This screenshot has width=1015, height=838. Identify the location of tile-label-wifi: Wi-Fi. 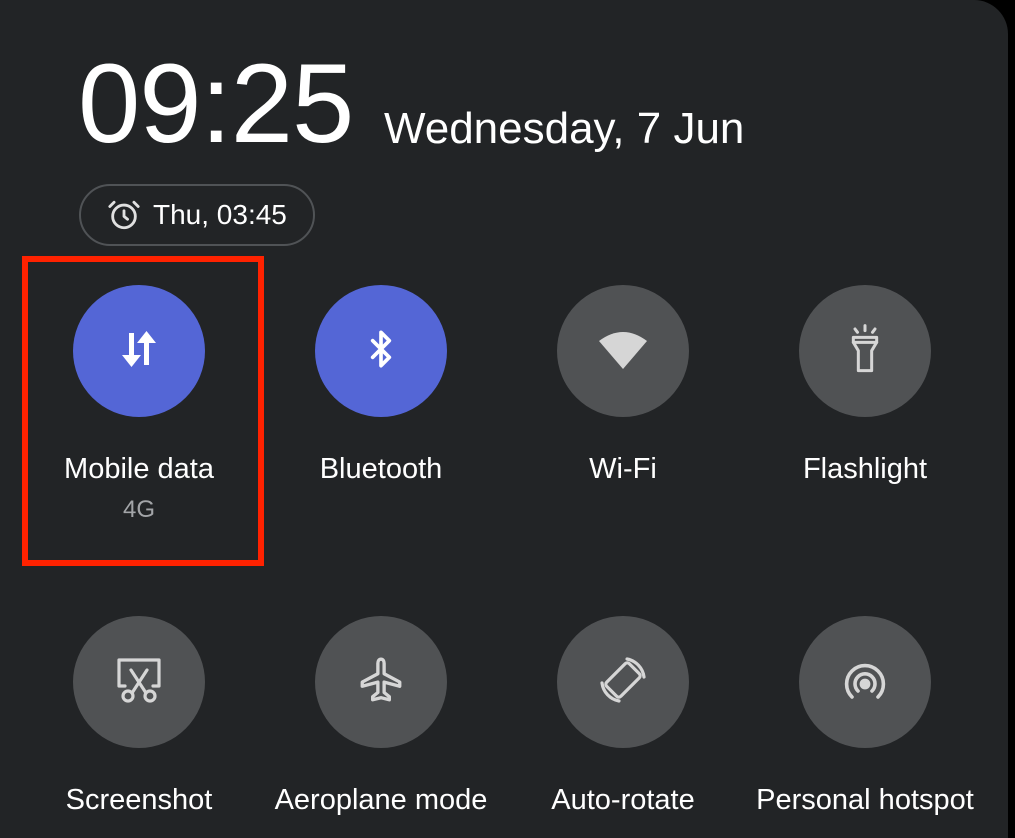
(623, 469).